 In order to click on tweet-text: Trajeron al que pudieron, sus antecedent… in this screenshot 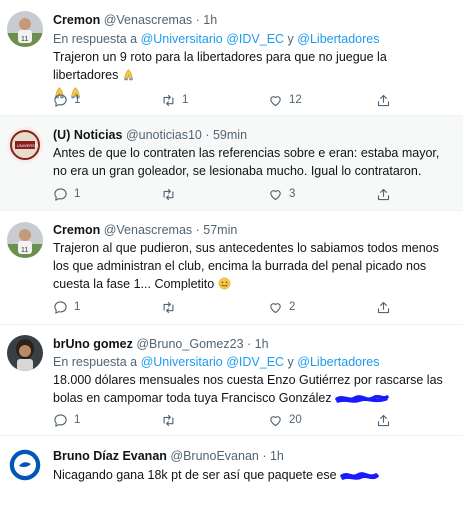, I will do `click(246, 266)`.